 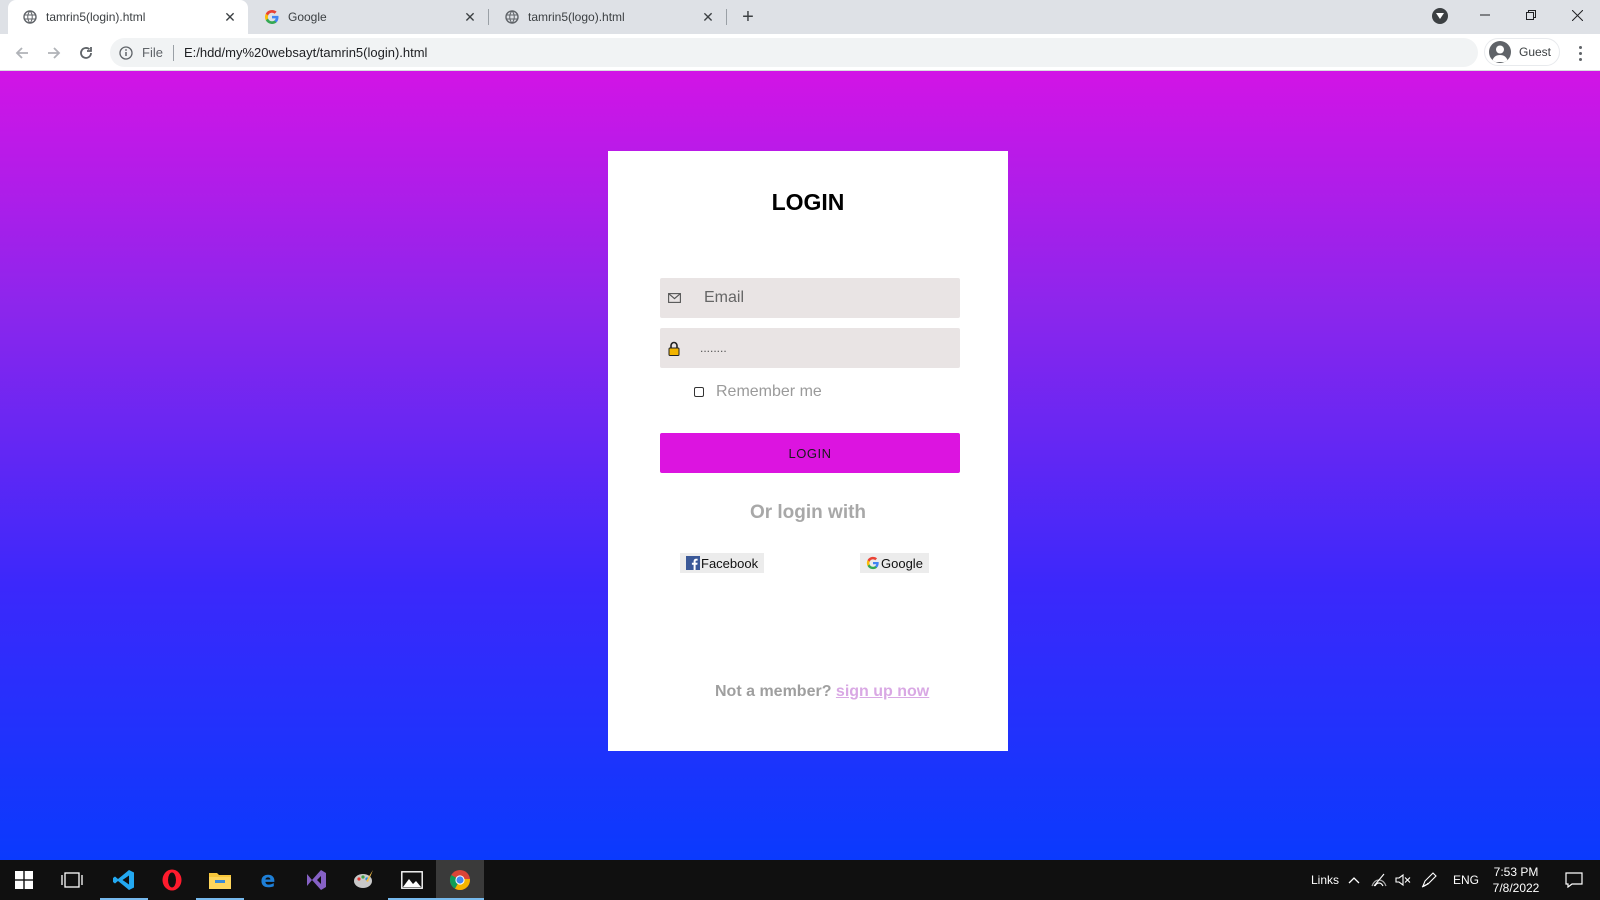 I want to click on edge-taskbar-icon: e, so click(x=268, y=880).